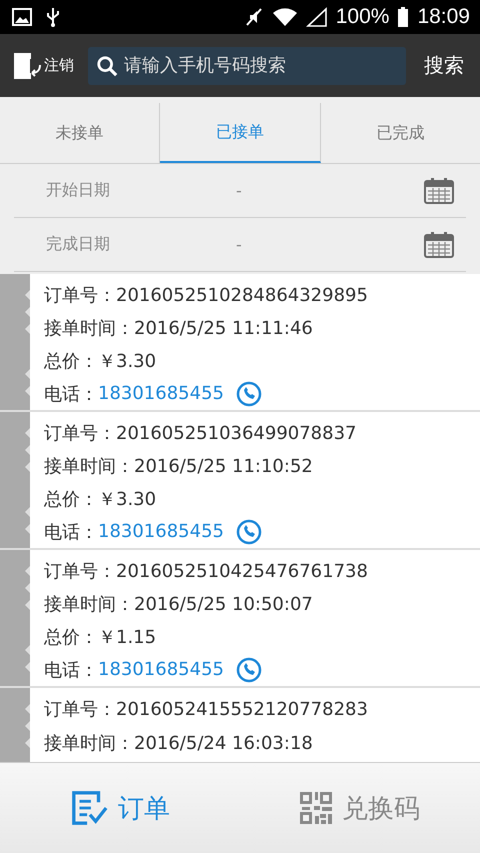 The height and width of the screenshot is (853, 480). What do you see at coordinates (53, 17) in the screenshot?
I see `usb-icon` at bounding box center [53, 17].